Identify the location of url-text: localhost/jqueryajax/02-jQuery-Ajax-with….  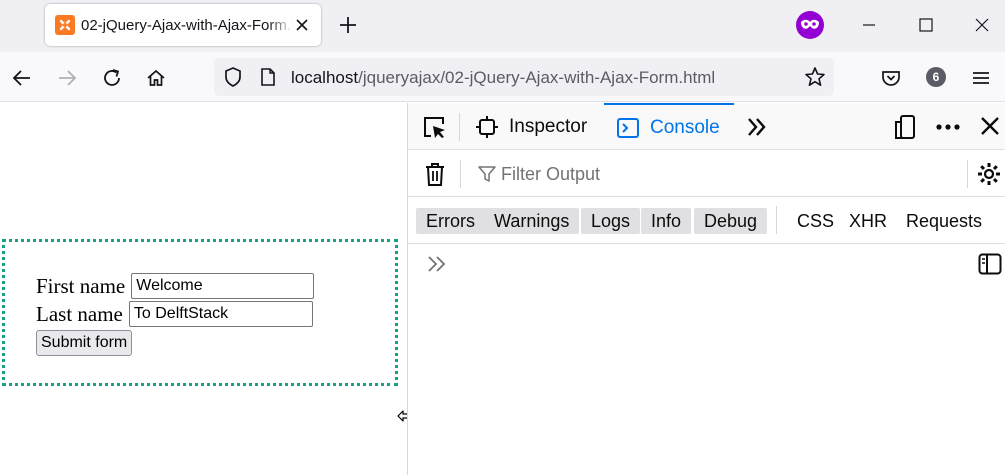
(503, 78).